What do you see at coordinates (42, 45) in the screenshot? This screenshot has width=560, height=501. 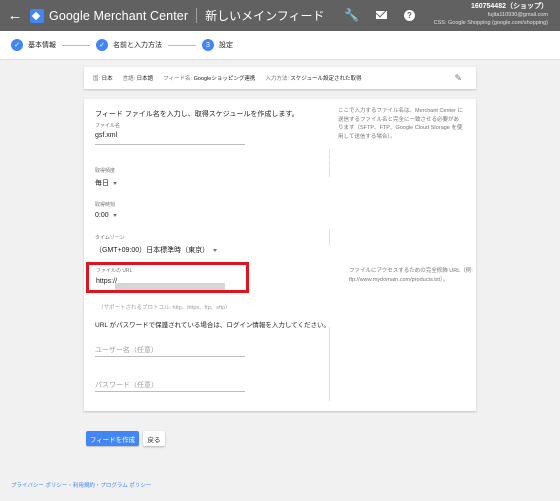 I see `step-label: 基本情報` at bounding box center [42, 45].